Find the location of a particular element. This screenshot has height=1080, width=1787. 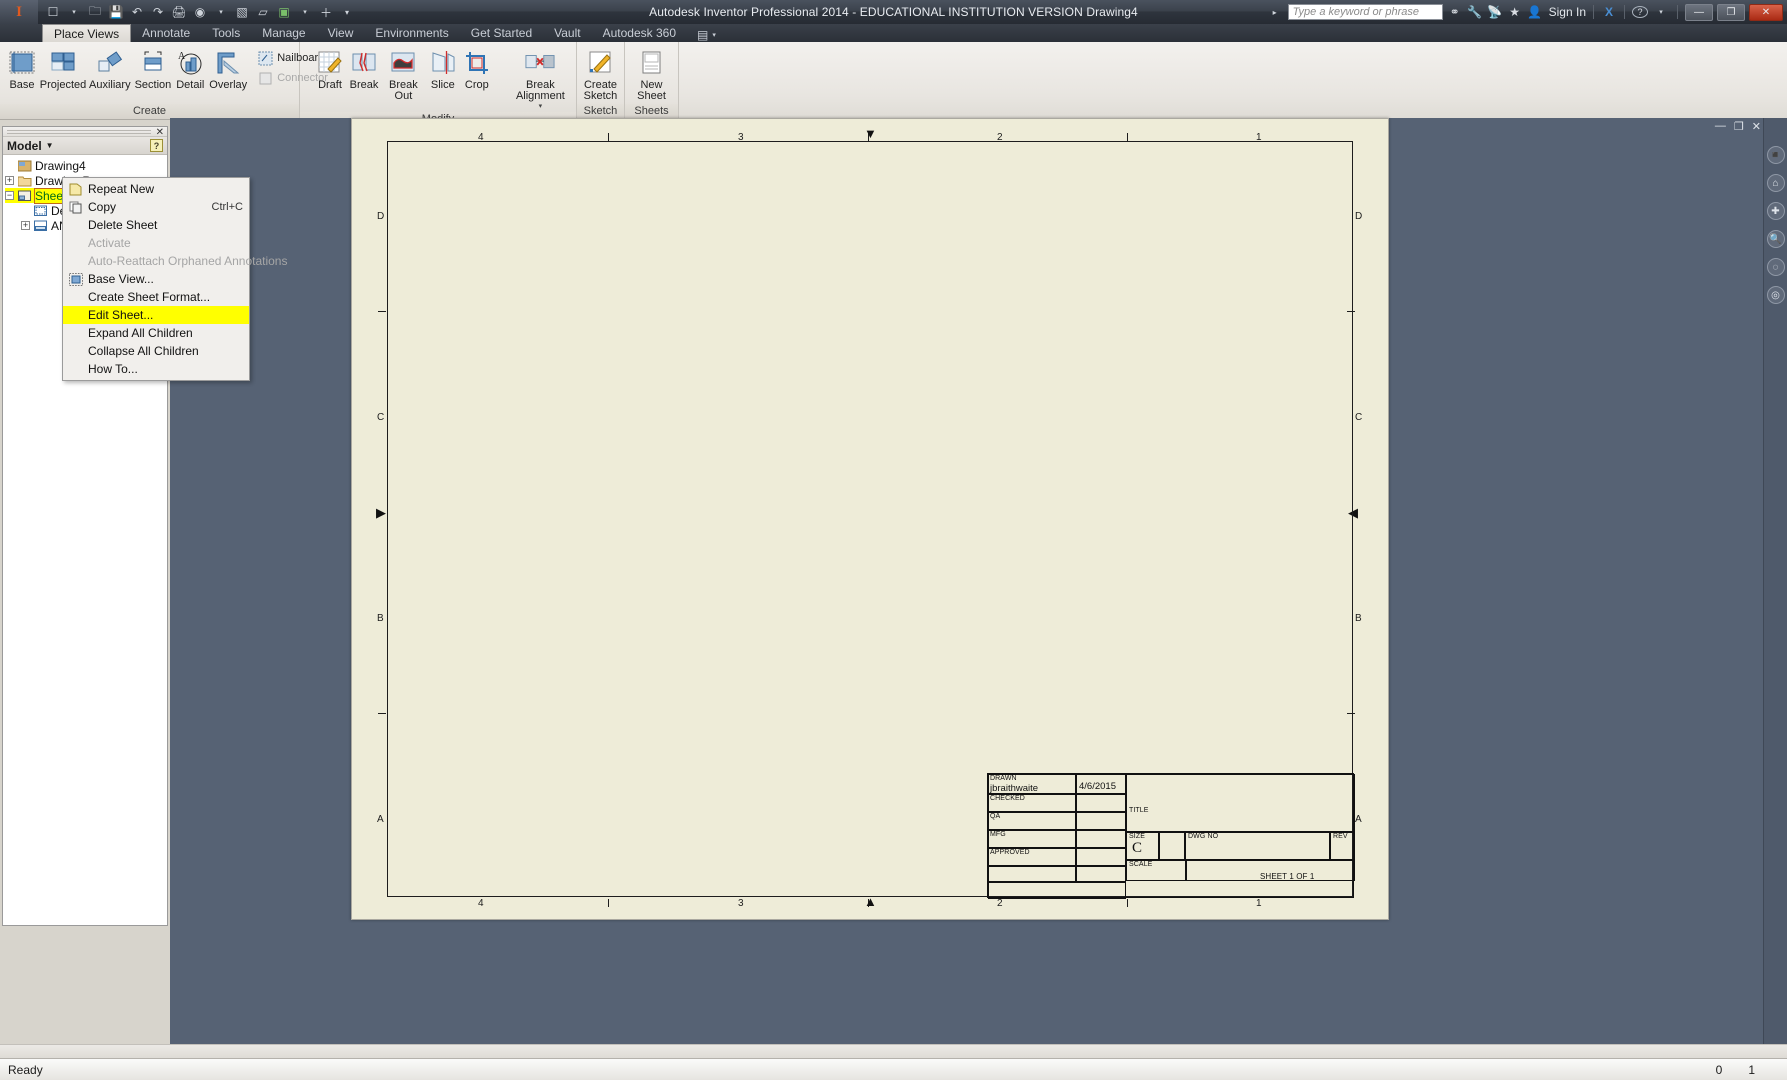

open-icon: 🗀 is located at coordinates (95, 12).